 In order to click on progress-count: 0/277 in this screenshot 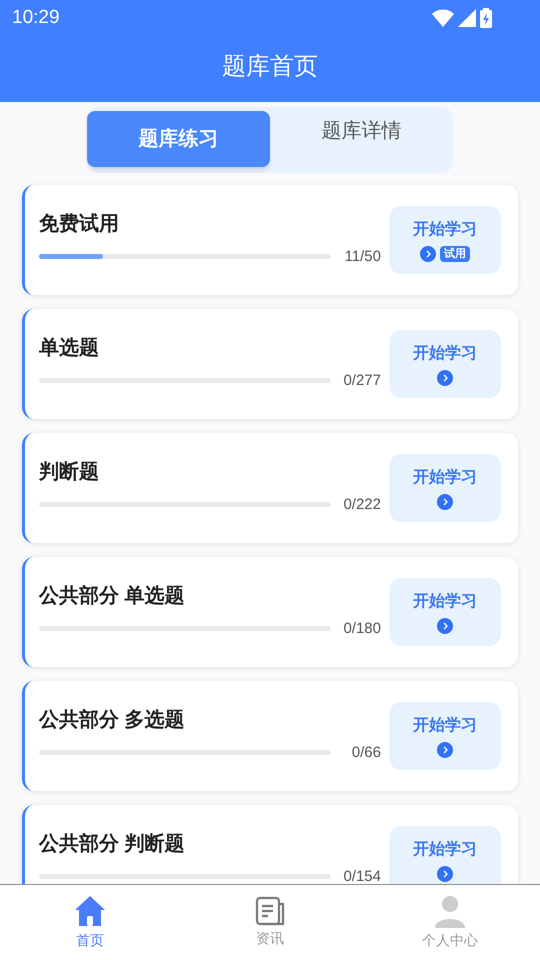, I will do `click(362, 380)`.